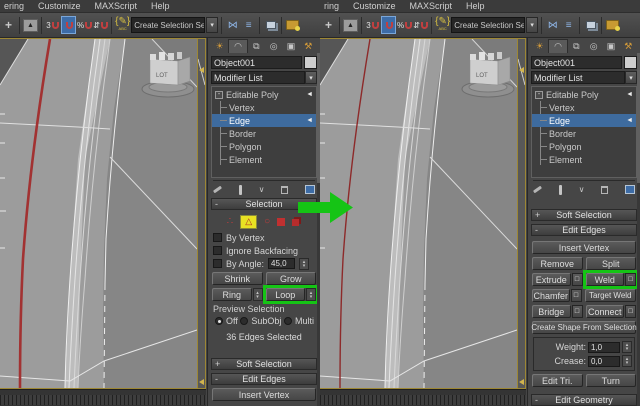  I want to click on remove-button: Remove, so click(557, 263).